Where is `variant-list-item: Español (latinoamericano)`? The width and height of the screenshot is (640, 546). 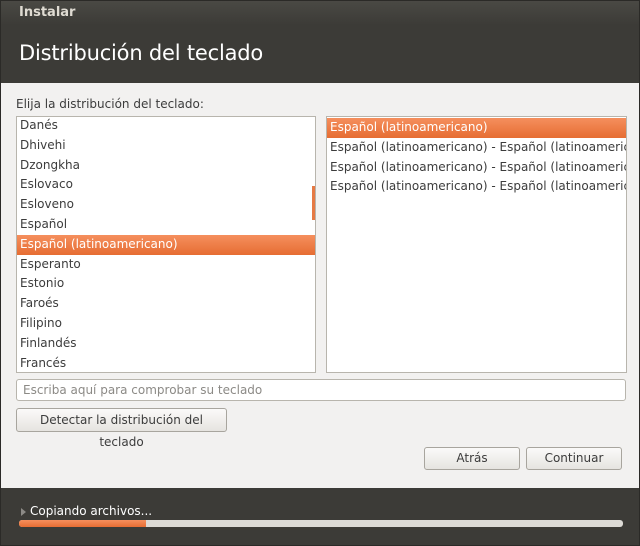 variant-list-item: Español (latinoamericano) is located at coordinates (476, 128).